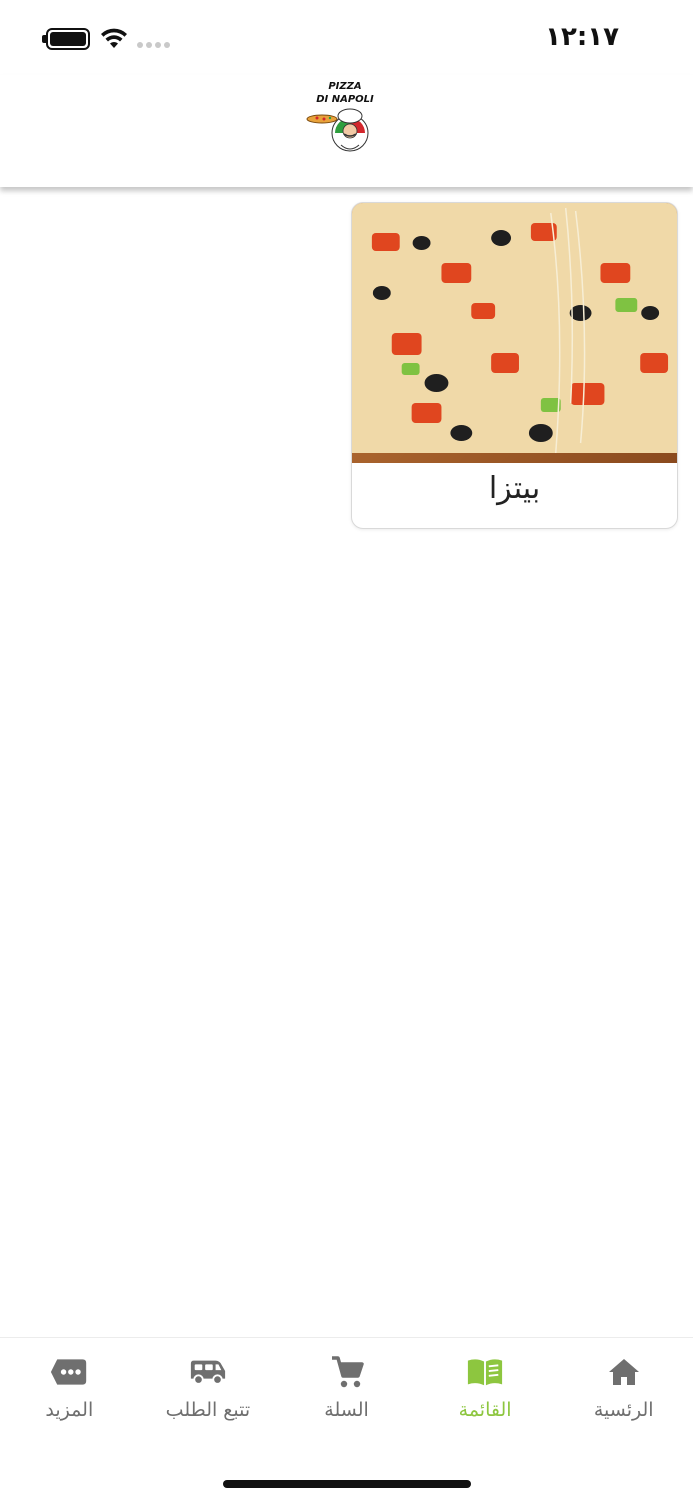  Describe the element at coordinates (346, 1410) in the screenshot. I see `tab-cart-label: السلة` at that location.